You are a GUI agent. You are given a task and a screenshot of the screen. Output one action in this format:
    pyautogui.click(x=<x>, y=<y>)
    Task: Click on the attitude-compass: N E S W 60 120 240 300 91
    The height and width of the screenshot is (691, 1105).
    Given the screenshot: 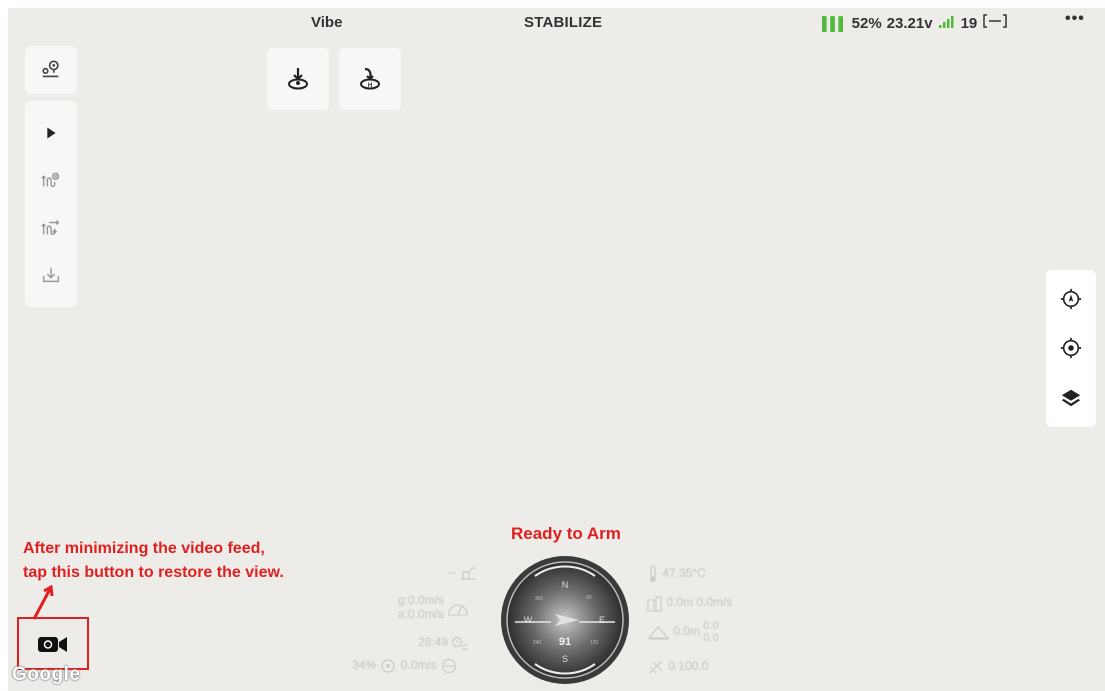 What is the action you would take?
    pyautogui.click(x=565, y=620)
    